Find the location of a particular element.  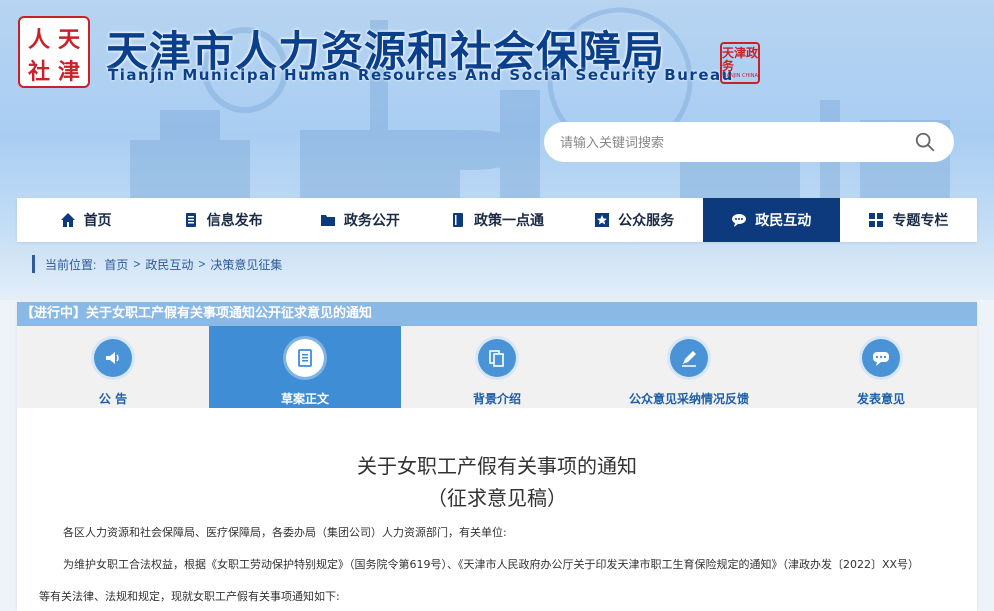

folder-icon is located at coordinates (327, 220).